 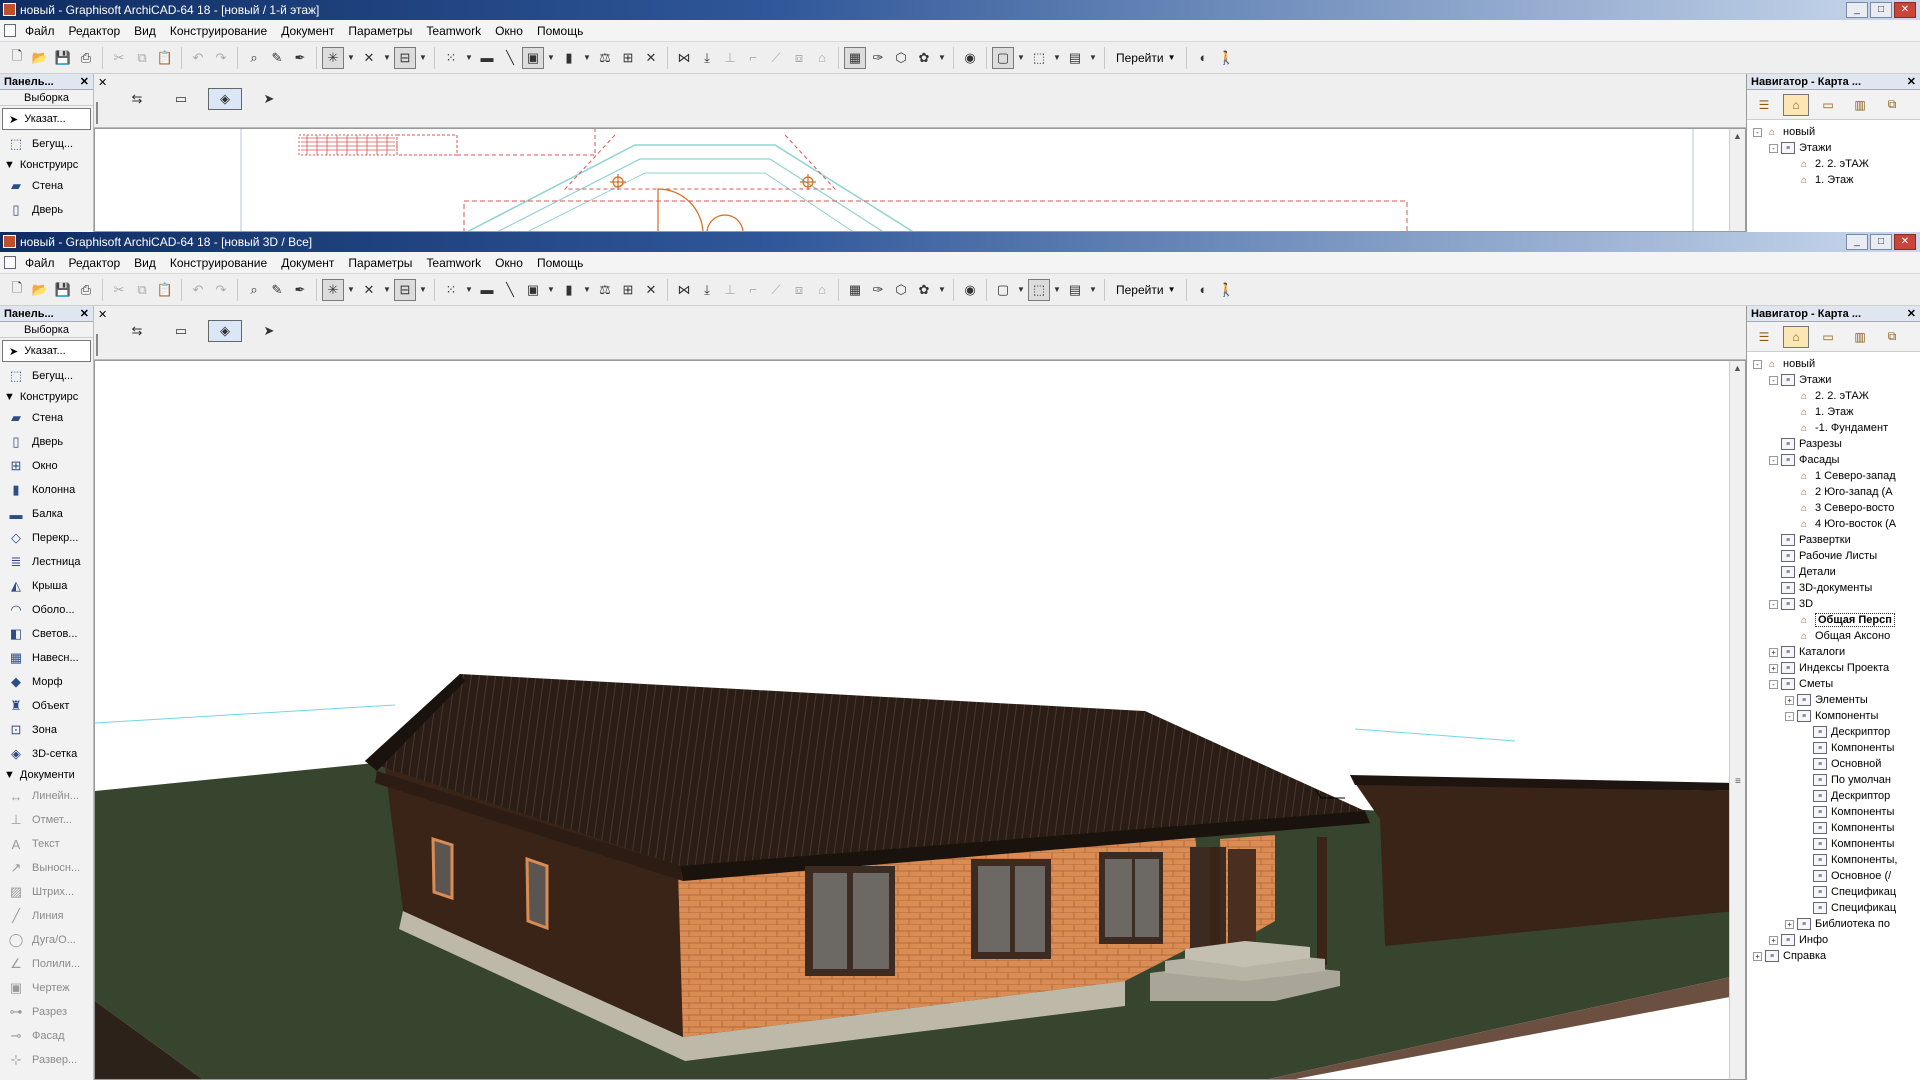 I want to click on tree-node: ≡ Основной, so click(x=1833, y=764).